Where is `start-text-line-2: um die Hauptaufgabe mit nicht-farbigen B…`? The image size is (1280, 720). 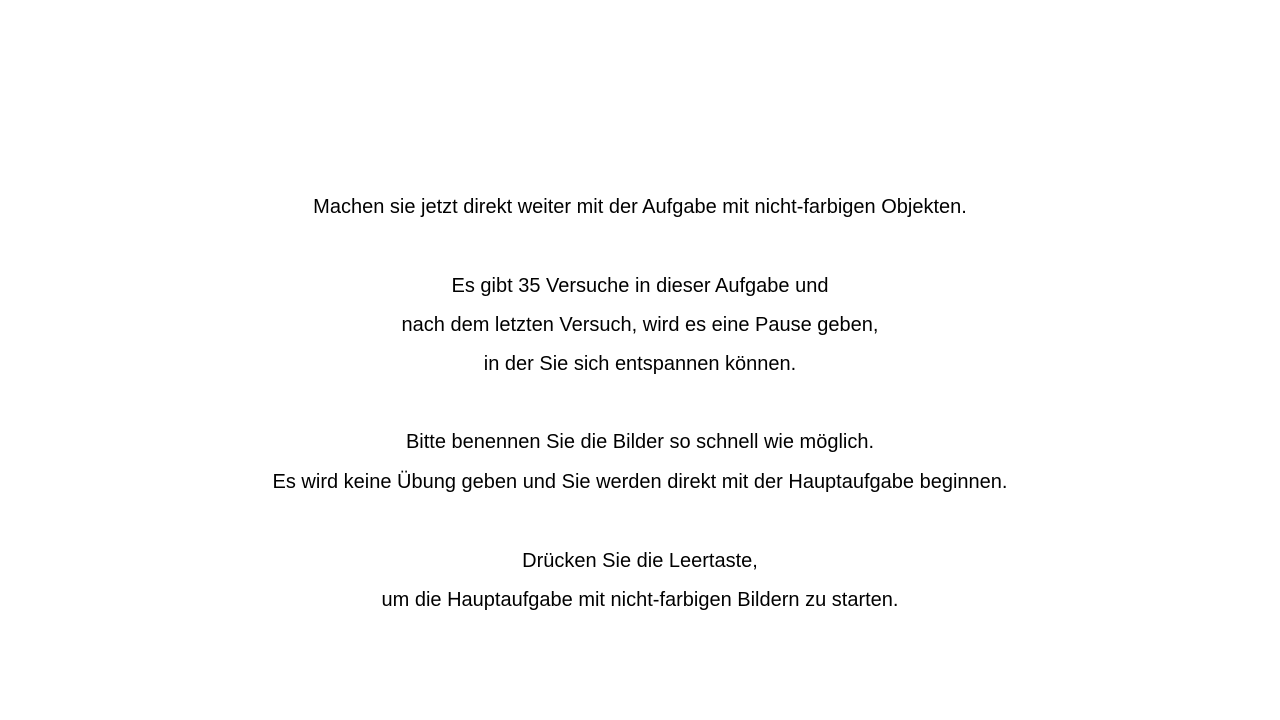 start-text-line-2: um die Hauptaufgabe mit nicht-farbigen B… is located at coordinates (640, 600).